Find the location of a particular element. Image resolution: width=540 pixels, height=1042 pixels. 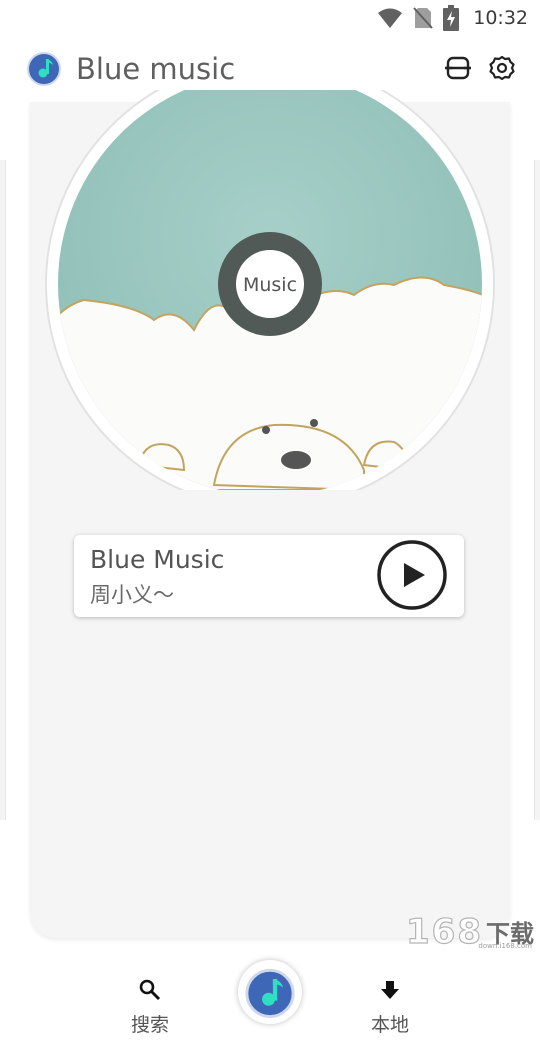

app-logo-icon is located at coordinates (44, 69).